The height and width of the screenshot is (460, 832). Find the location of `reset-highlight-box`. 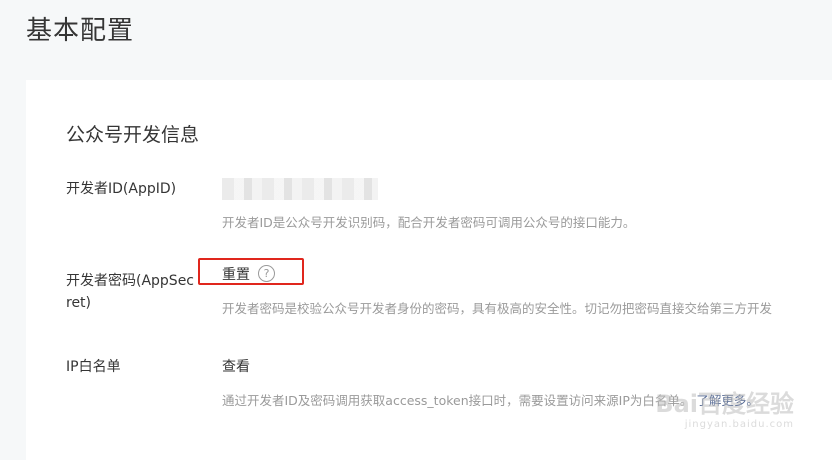

reset-highlight-box is located at coordinates (251, 271).